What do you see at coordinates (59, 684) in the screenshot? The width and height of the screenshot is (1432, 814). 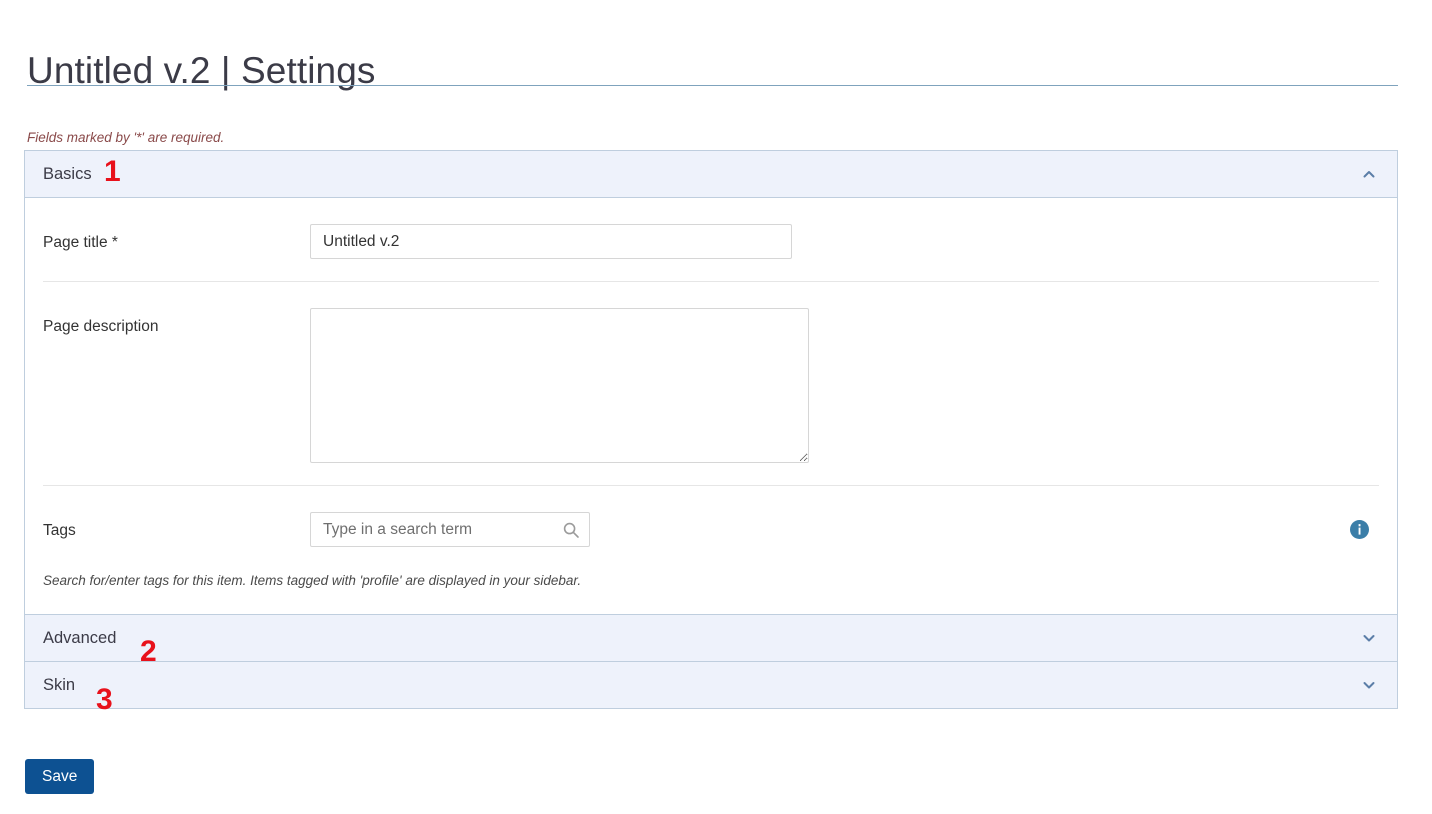 I see `accordion-title-skin: Skin` at bounding box center [59, 684].